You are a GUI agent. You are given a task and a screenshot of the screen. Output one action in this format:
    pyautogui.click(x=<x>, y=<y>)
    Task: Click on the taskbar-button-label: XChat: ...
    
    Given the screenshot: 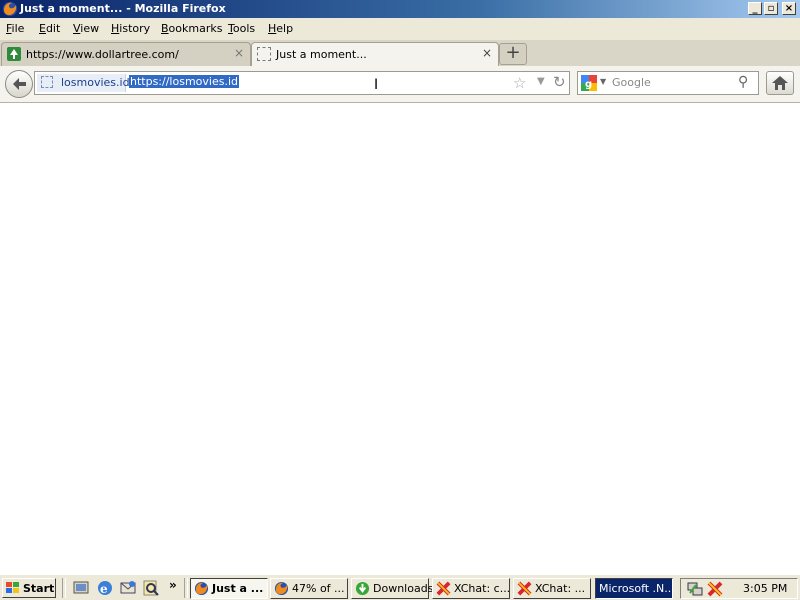 What is the action you would take?
    pyautogui.click(x=560, y=588)
    